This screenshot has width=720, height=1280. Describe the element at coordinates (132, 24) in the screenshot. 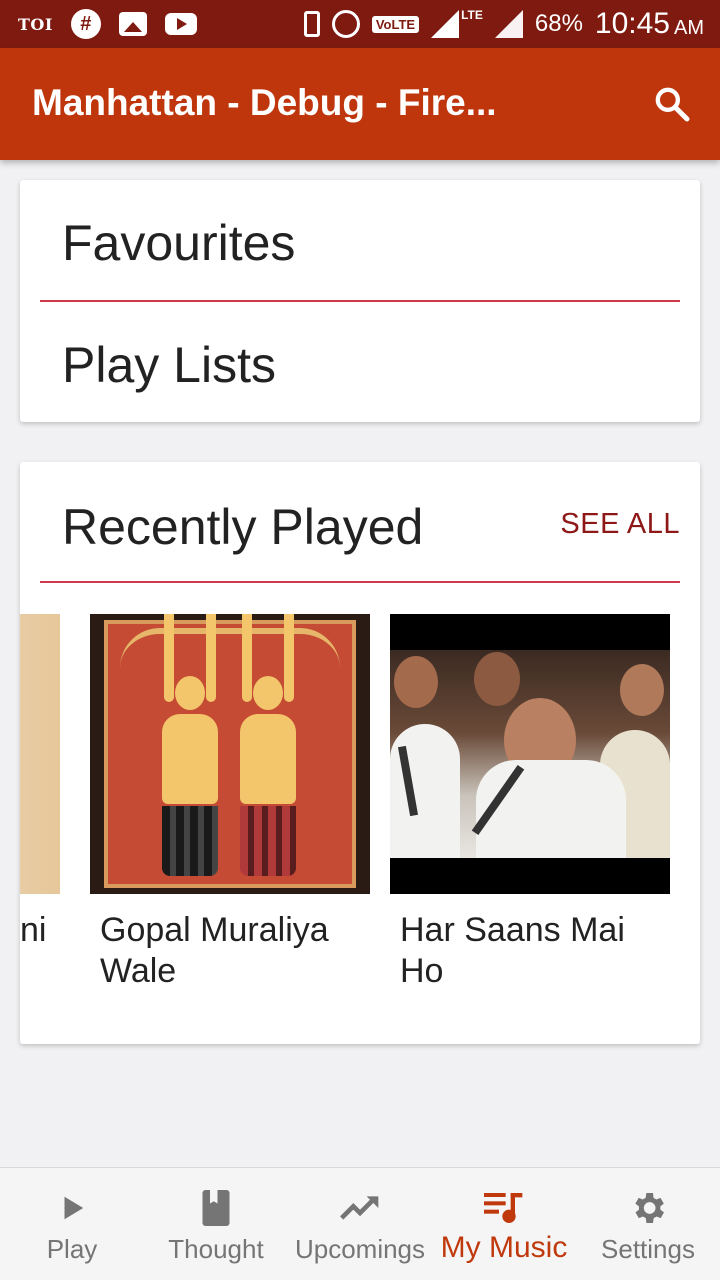

I see `gallery-notification-icon` at that location.